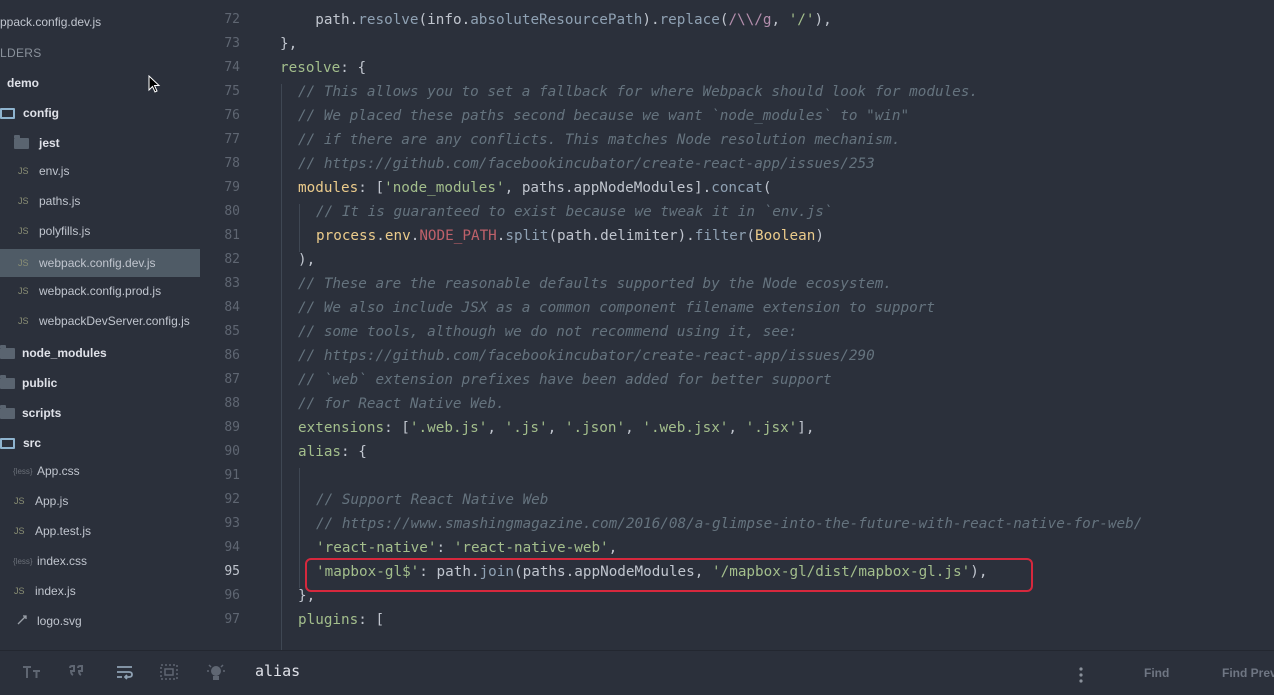 This screenshot has width=1274, height=695. I want to click on line-number: 72, so click(232, 19).